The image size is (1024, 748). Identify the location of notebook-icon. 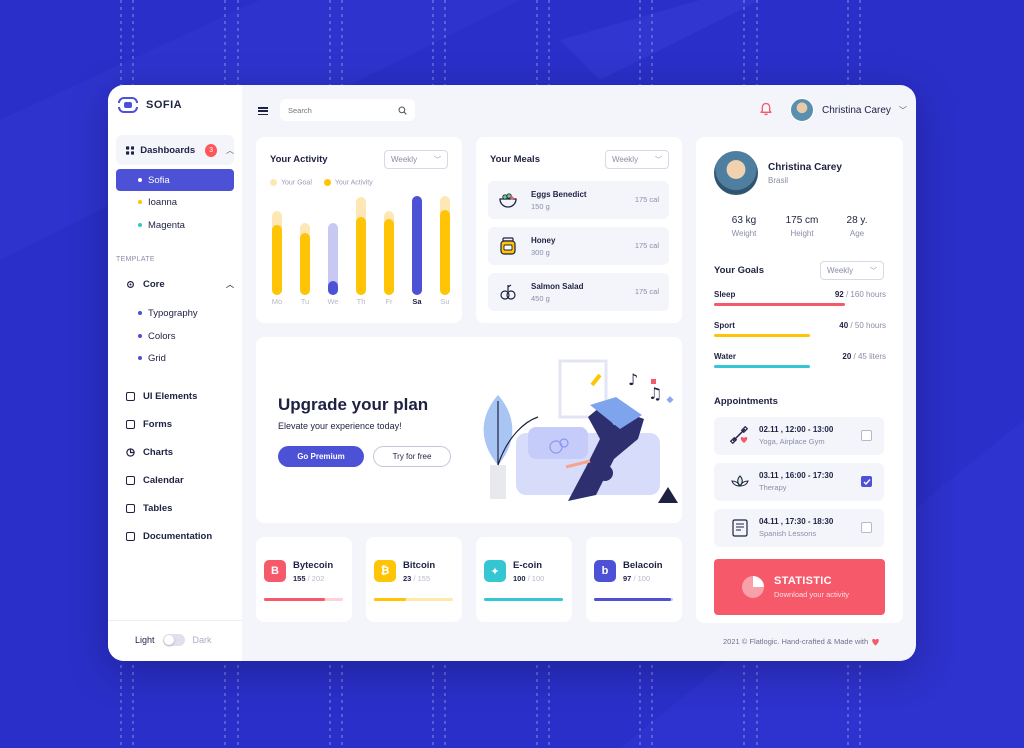
(740, 528).